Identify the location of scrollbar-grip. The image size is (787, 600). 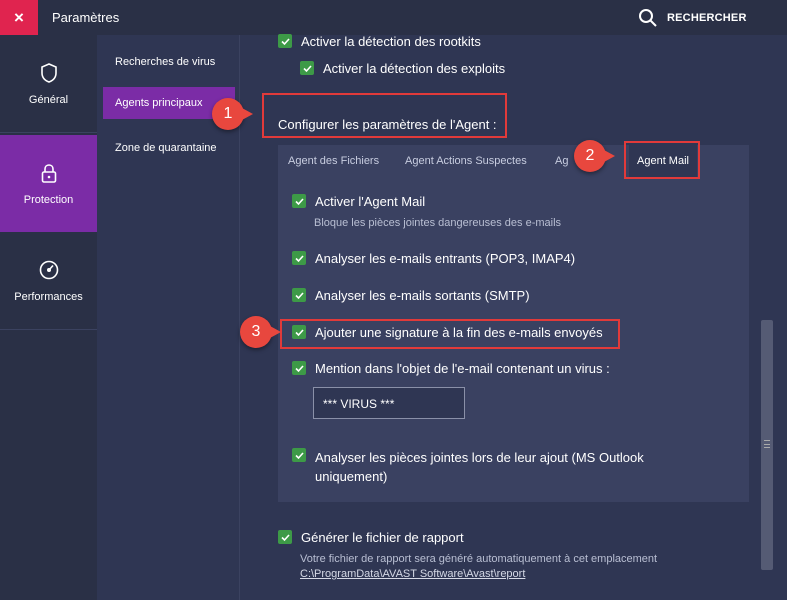
(767, 444).